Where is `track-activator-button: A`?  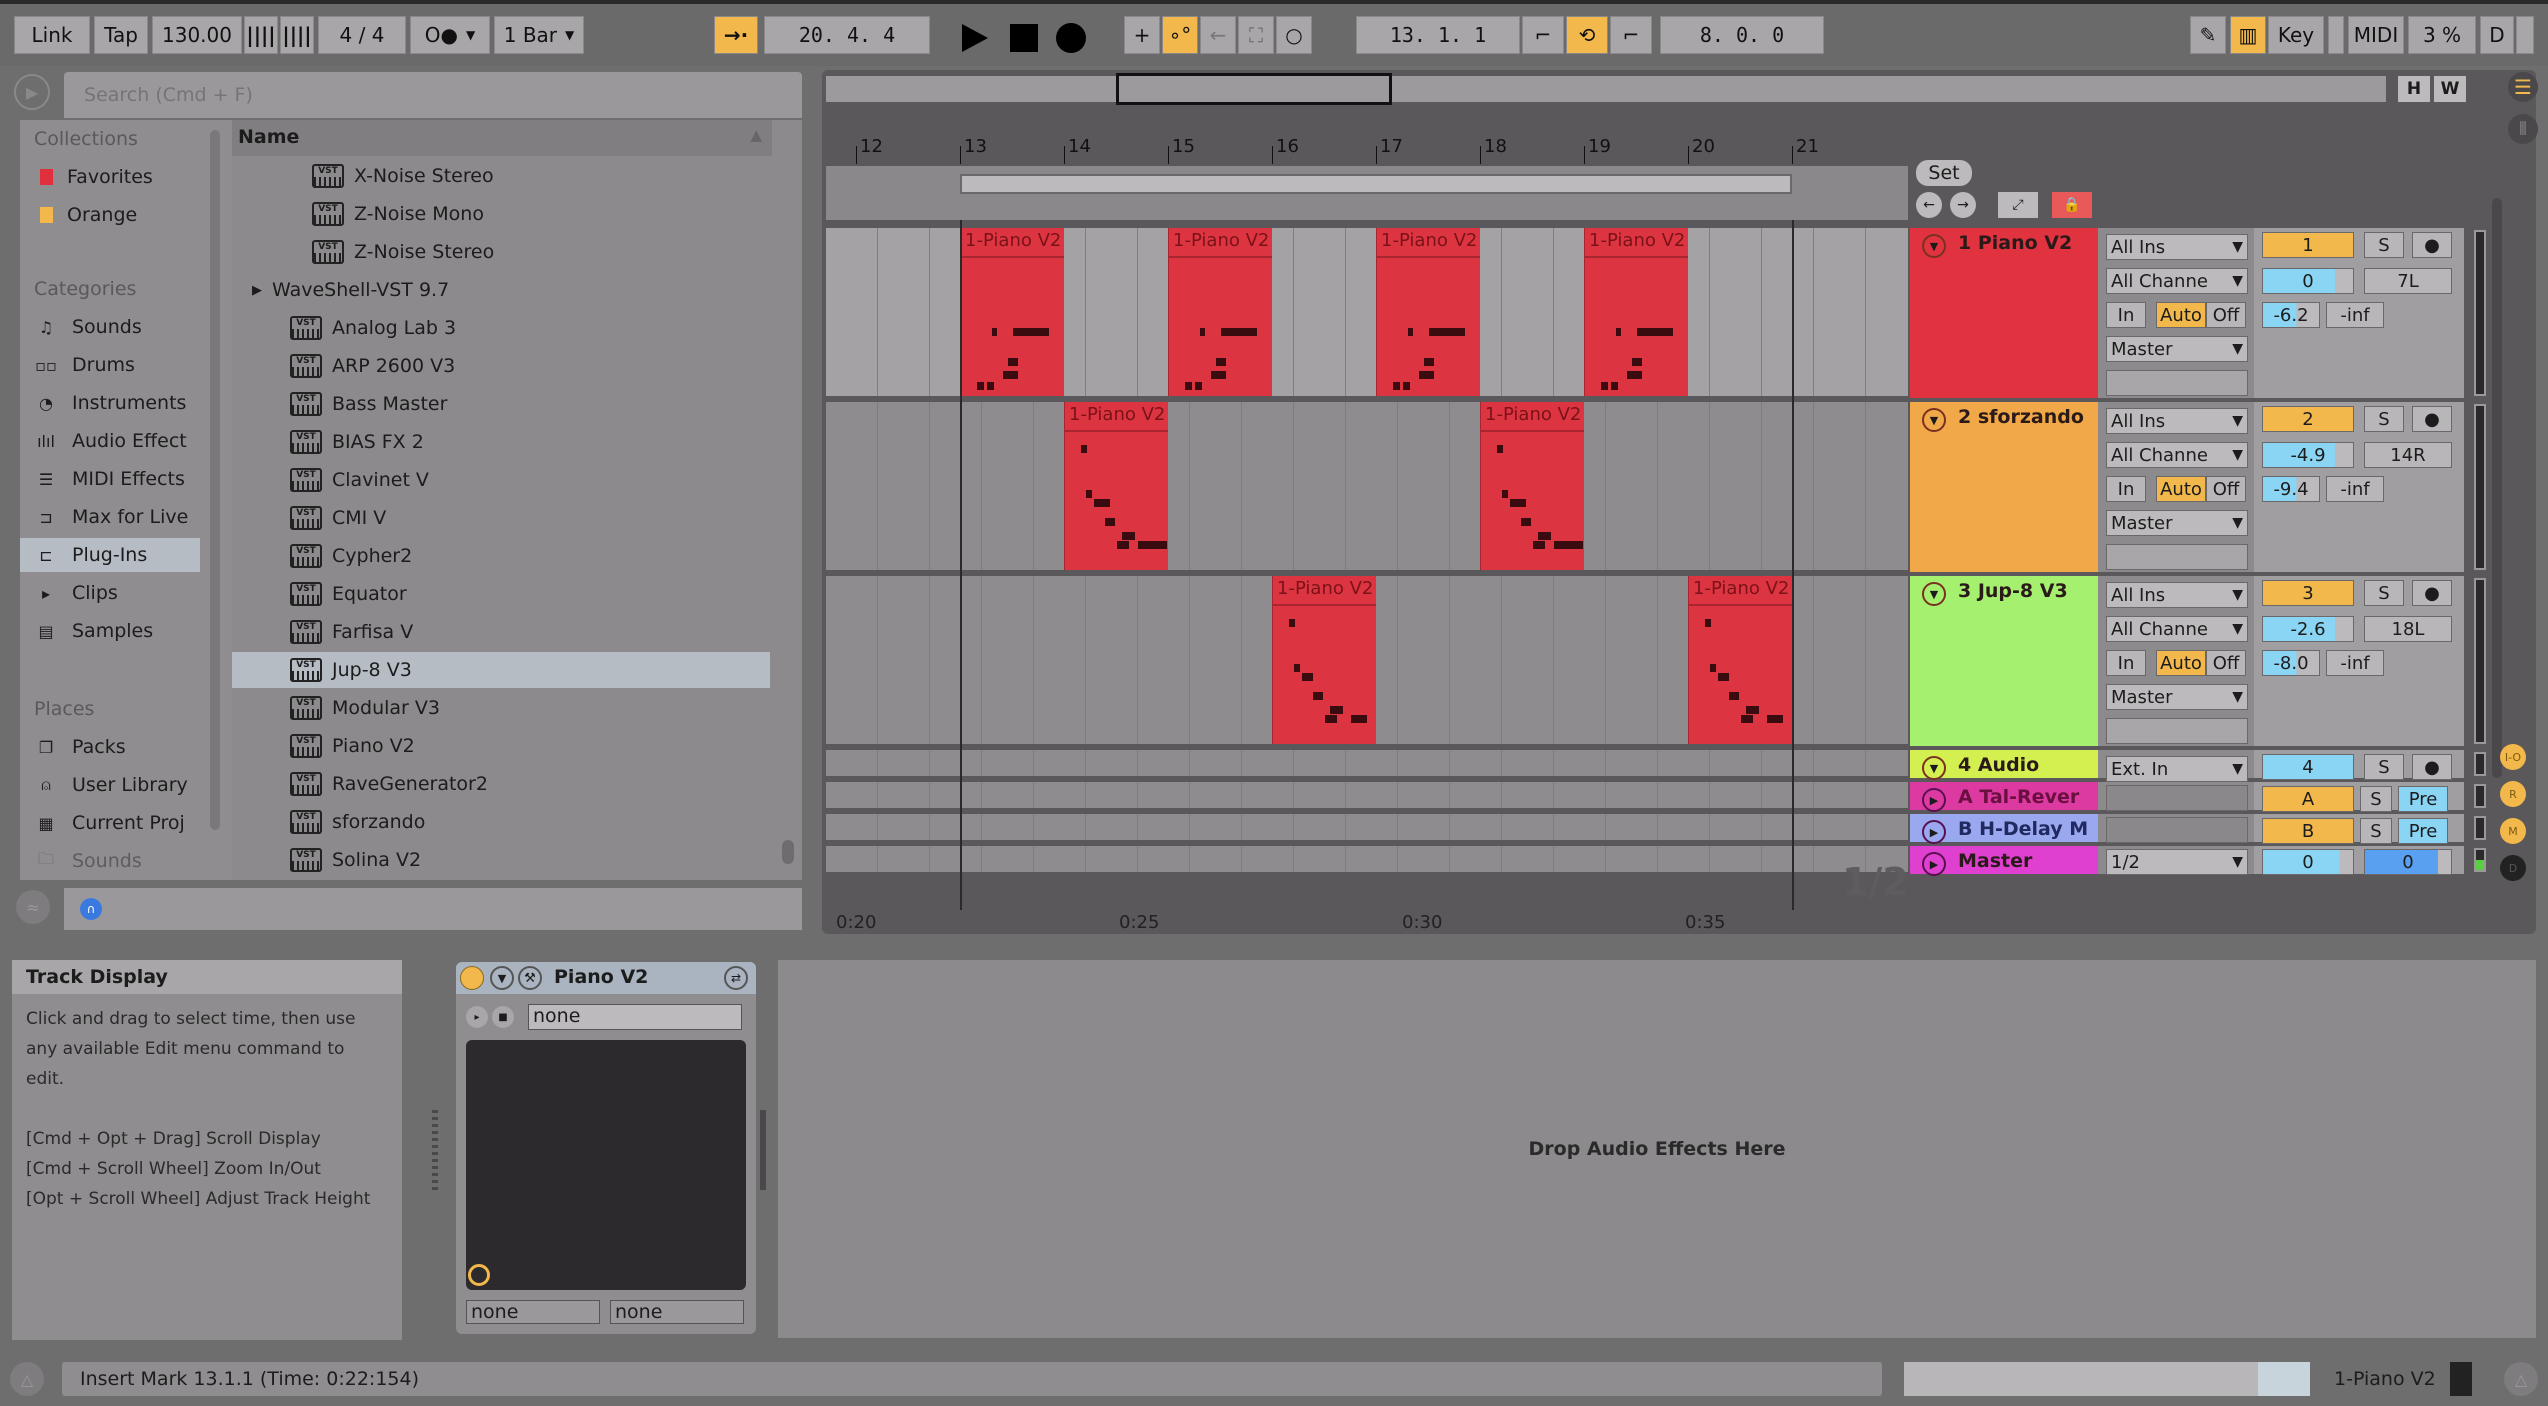
track-activator-button: A is located at coordinates (2308, 799).